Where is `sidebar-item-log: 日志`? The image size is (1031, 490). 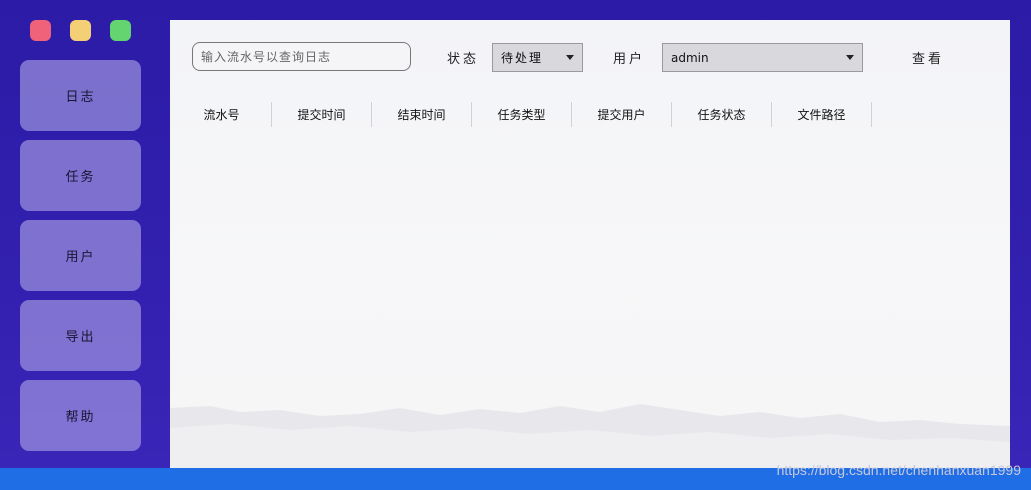
sidebar-item-log: 日志 is located at coordinates (80, 95).